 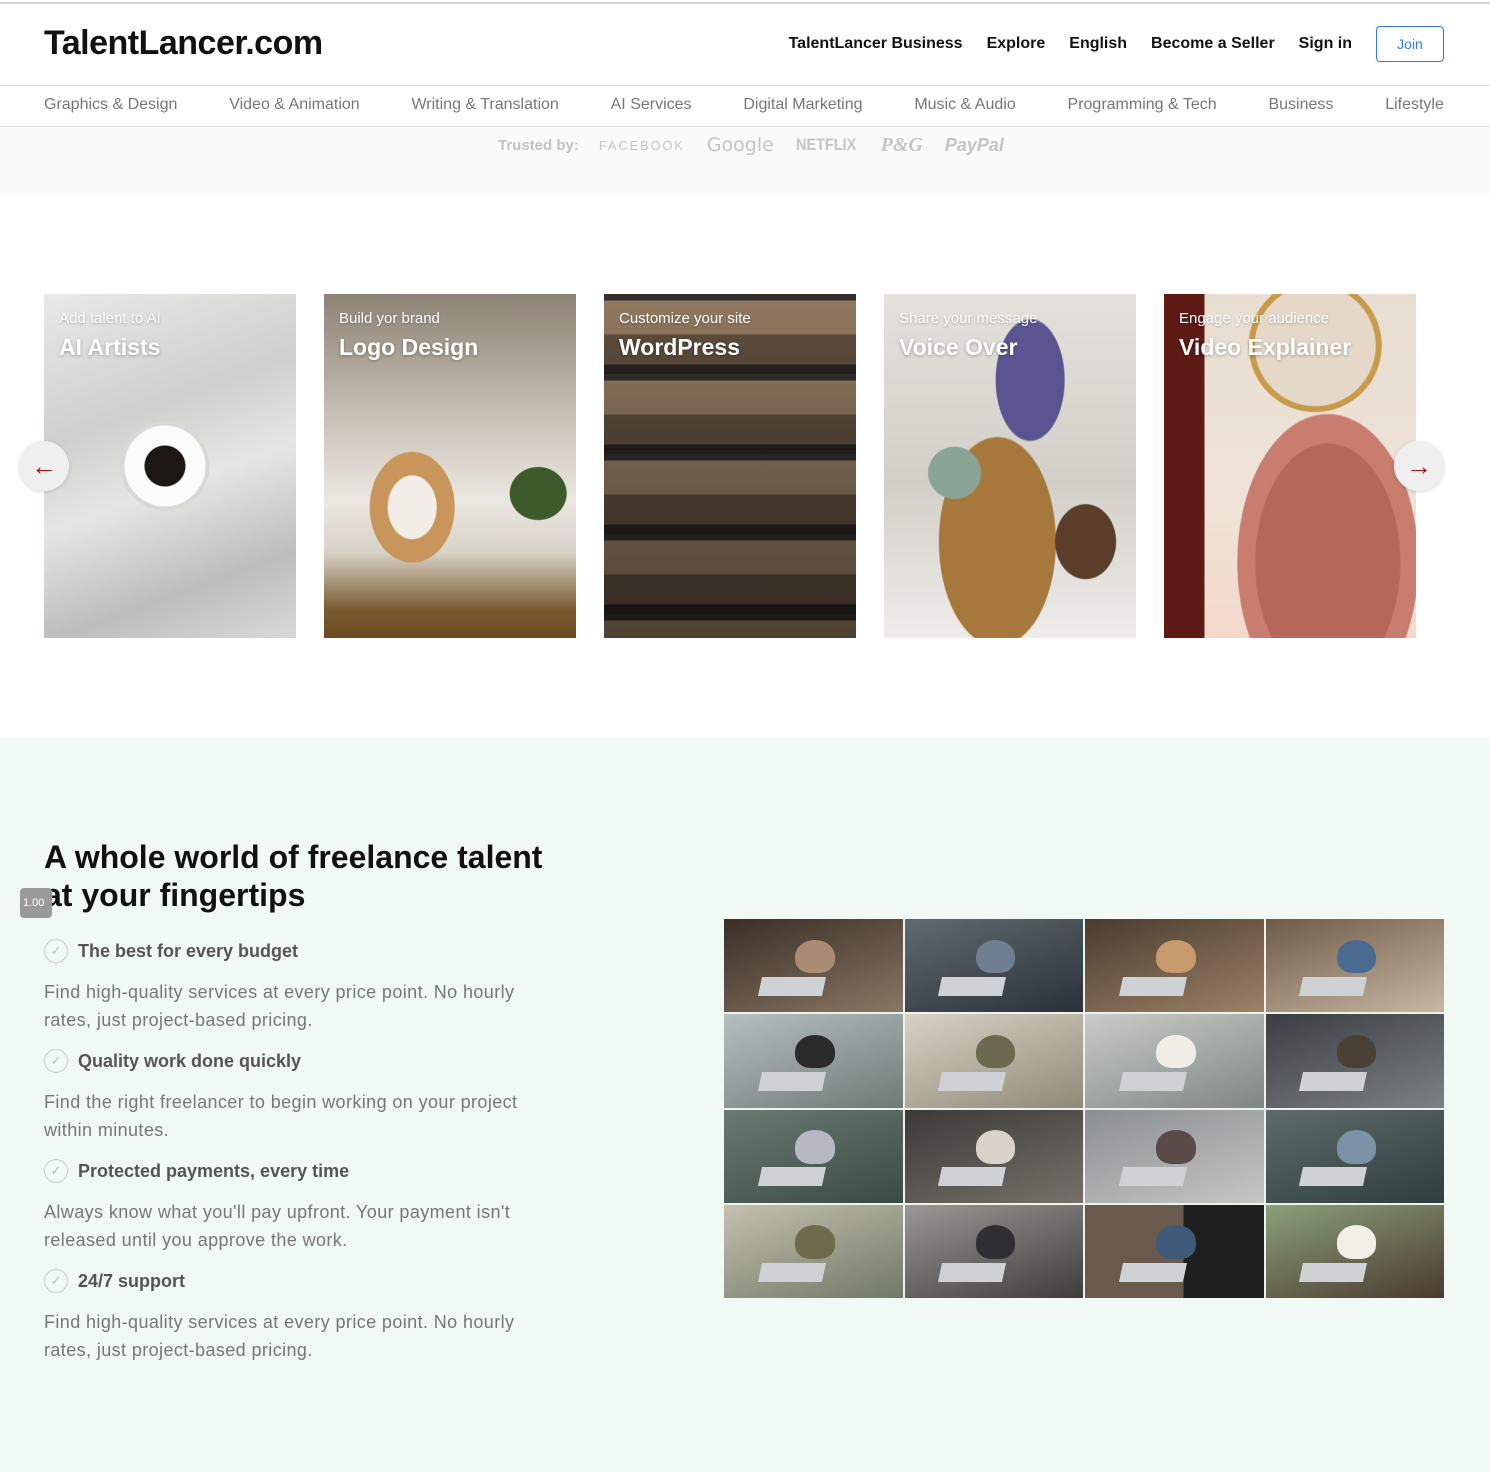 What do you see at coordinates (409, 347) in the screenshot?
I see `card-title: Logo Design` at bounding box center [409, 347].